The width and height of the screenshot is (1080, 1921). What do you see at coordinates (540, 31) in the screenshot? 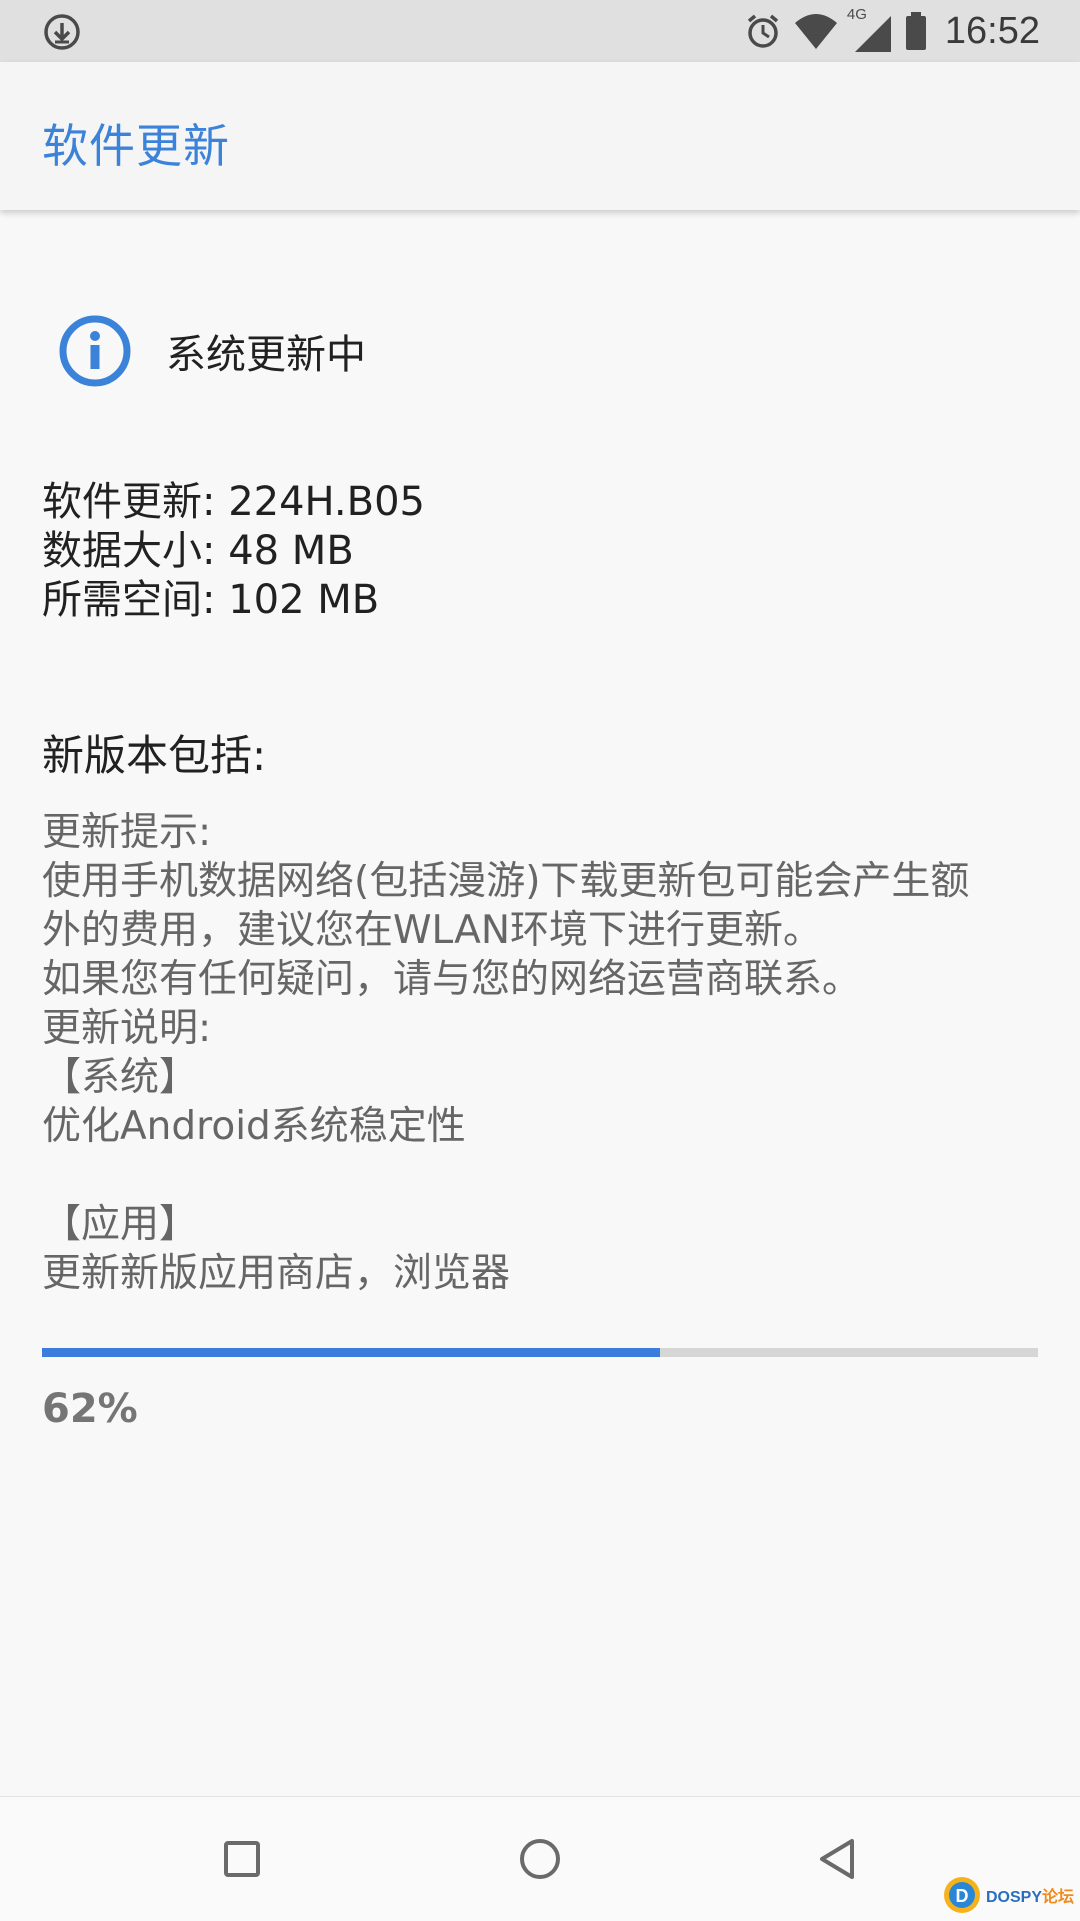
I see `status-bar: 4G 16:52` at bounding box center [540, 31].